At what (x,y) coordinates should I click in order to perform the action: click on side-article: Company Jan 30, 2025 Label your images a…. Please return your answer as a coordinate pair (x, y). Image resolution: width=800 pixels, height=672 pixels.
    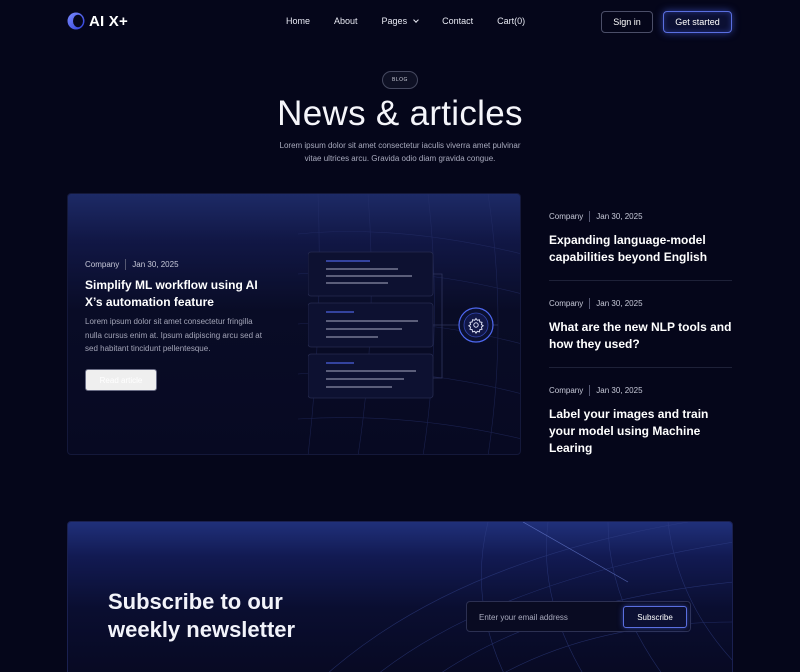
    Looking at the image, I should click on (640, 421).